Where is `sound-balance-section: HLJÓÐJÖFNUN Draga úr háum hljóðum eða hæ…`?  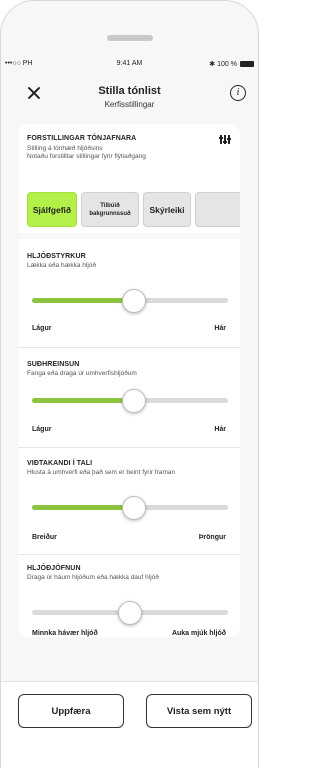
sound-balance-section: HLJÓÐJÖFNUN Draga úr háum hljóðum eða hæ… is located at coordinates (129, 573).